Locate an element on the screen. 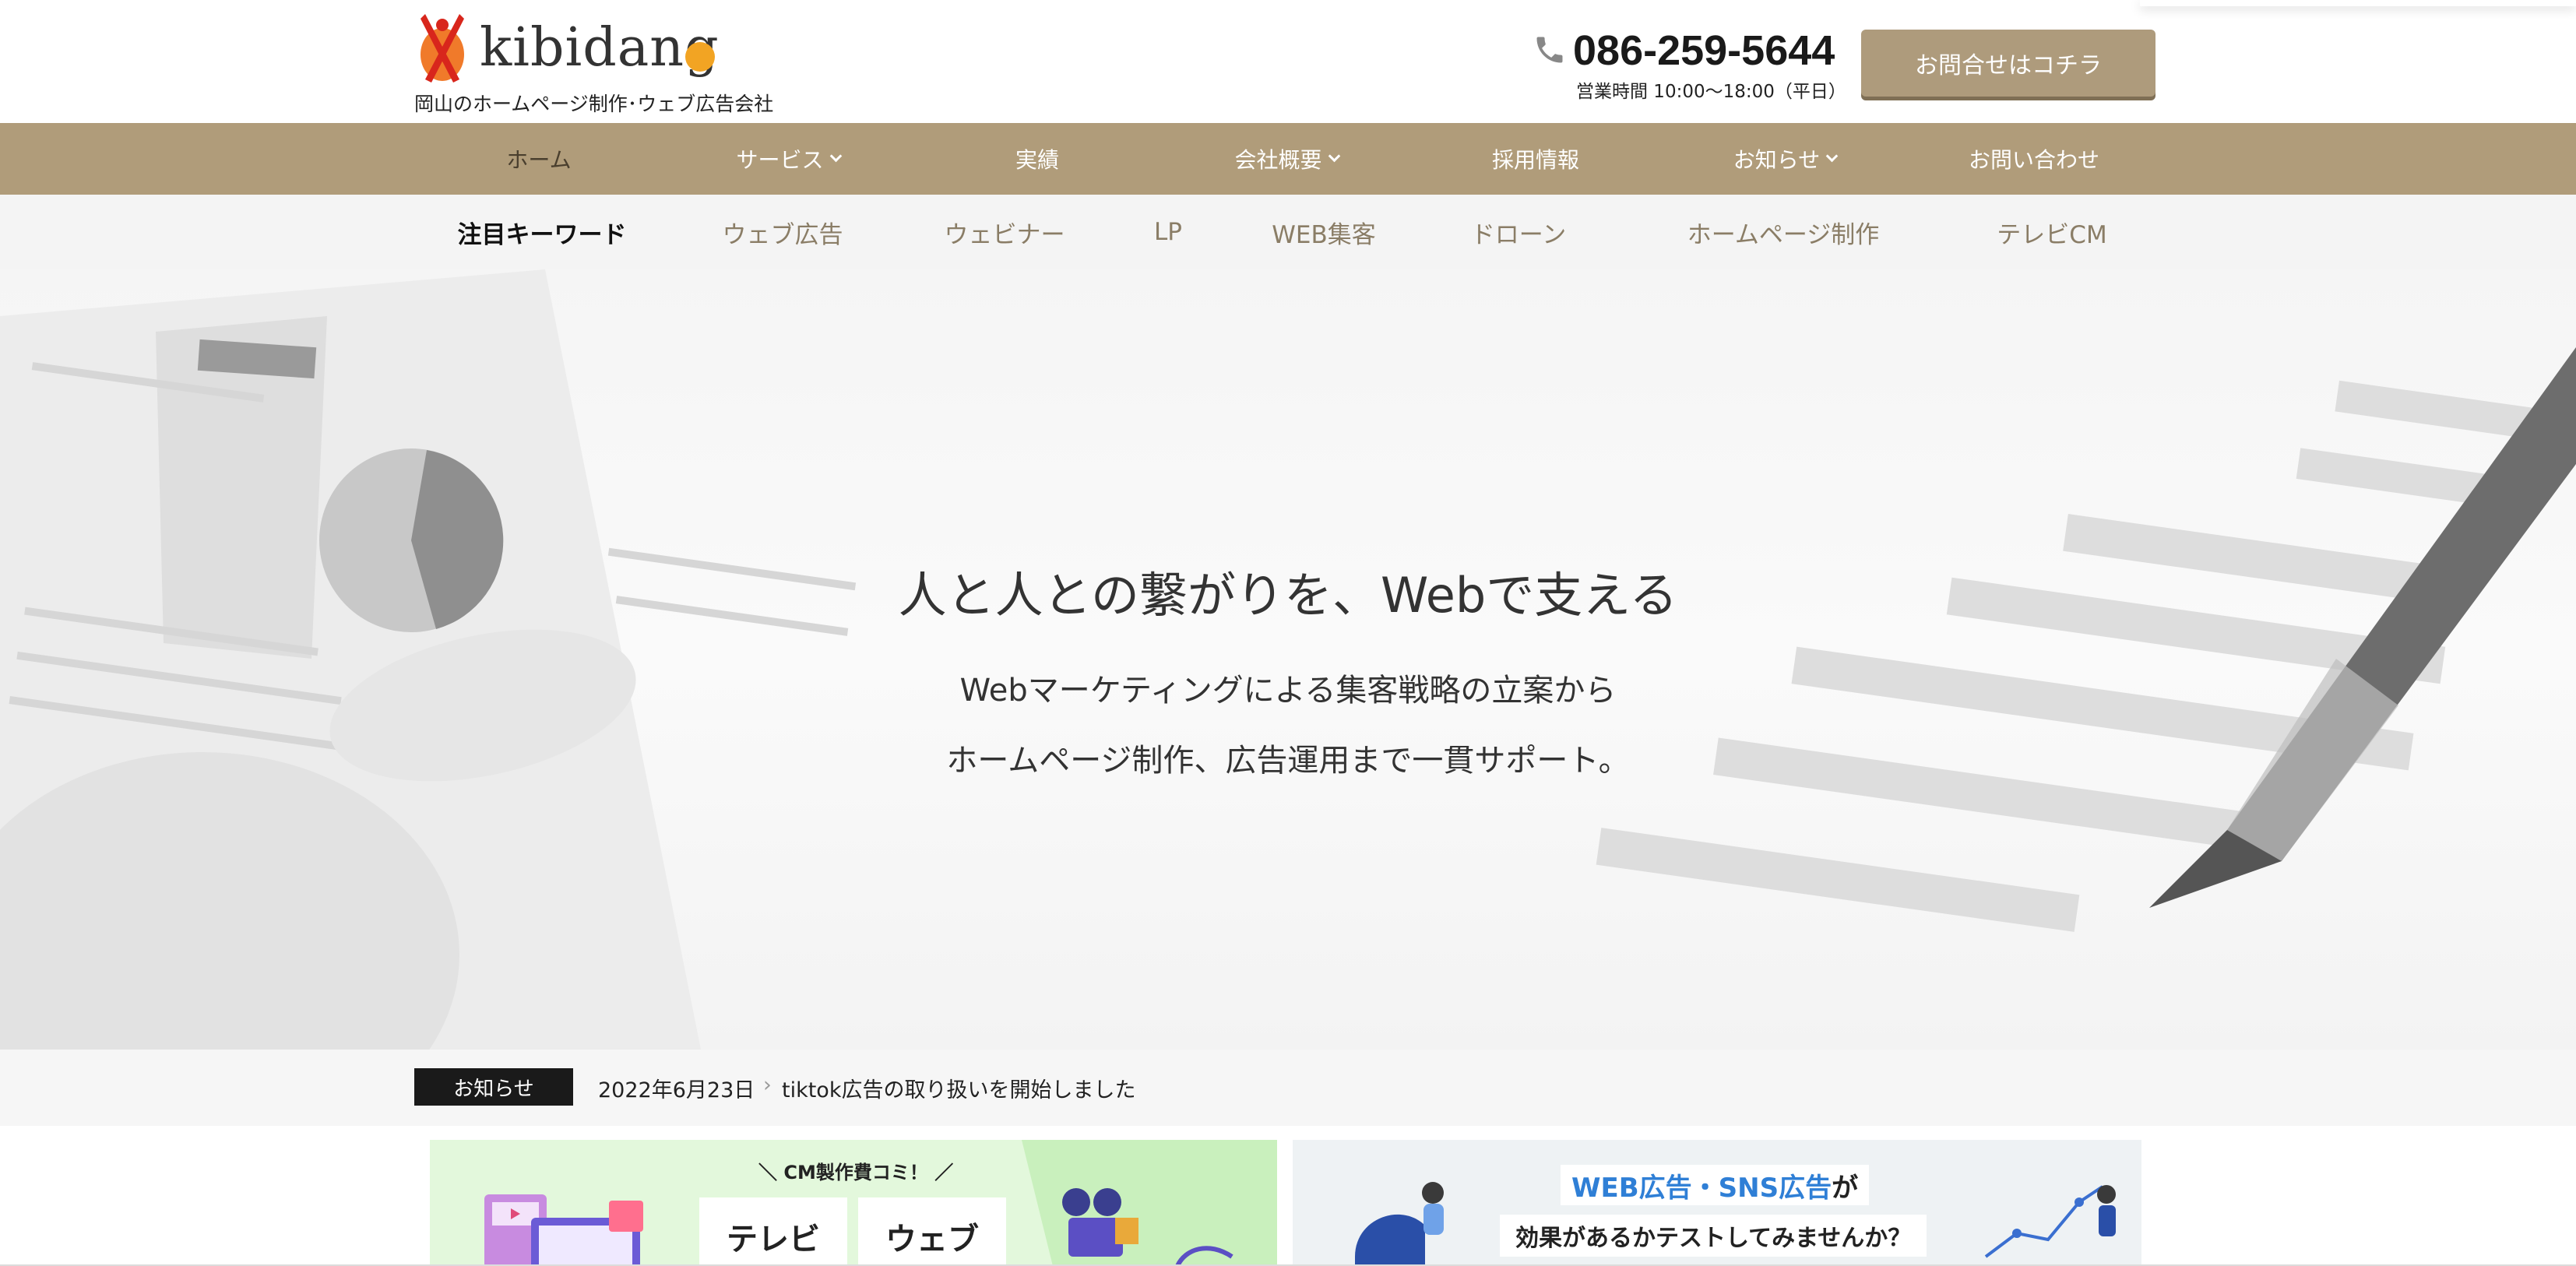  keyword-link: ウェブ広告 is located at coordinates (782, 232).